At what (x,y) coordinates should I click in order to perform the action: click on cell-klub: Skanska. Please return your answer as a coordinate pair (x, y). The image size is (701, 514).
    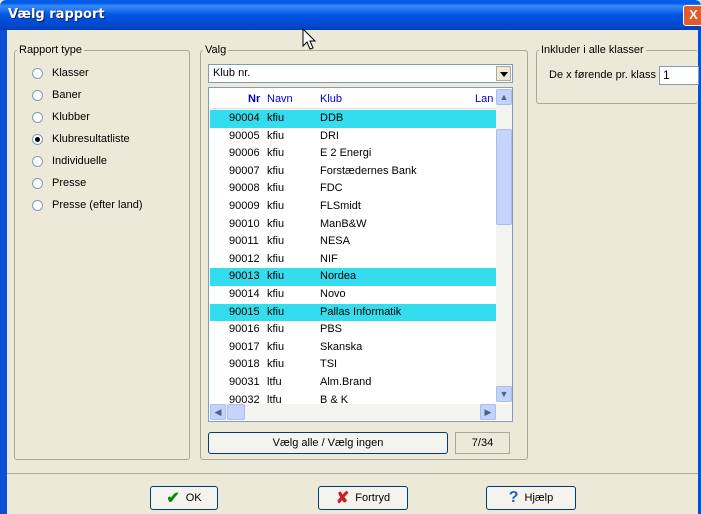
    Looking at the image, I should click on (341, 346).